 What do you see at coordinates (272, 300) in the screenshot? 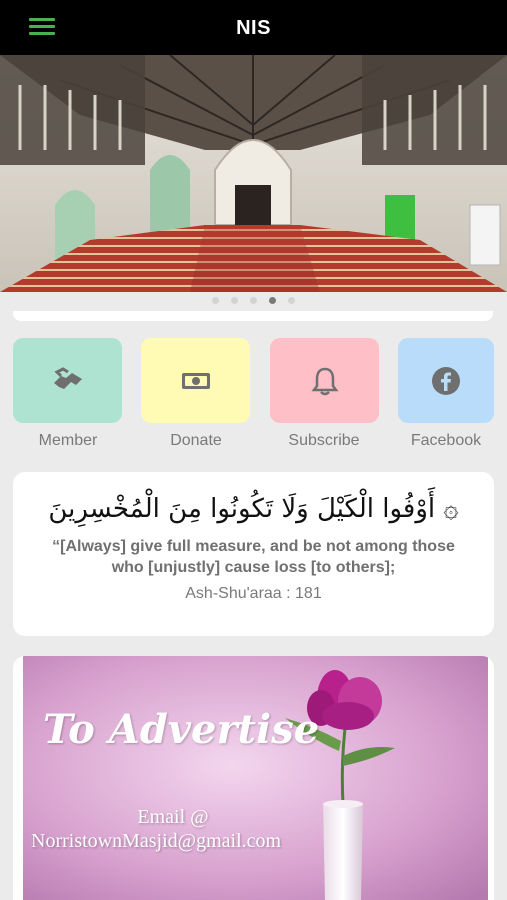
I see `carousel-dot-active` at bounding box center [272, 300].